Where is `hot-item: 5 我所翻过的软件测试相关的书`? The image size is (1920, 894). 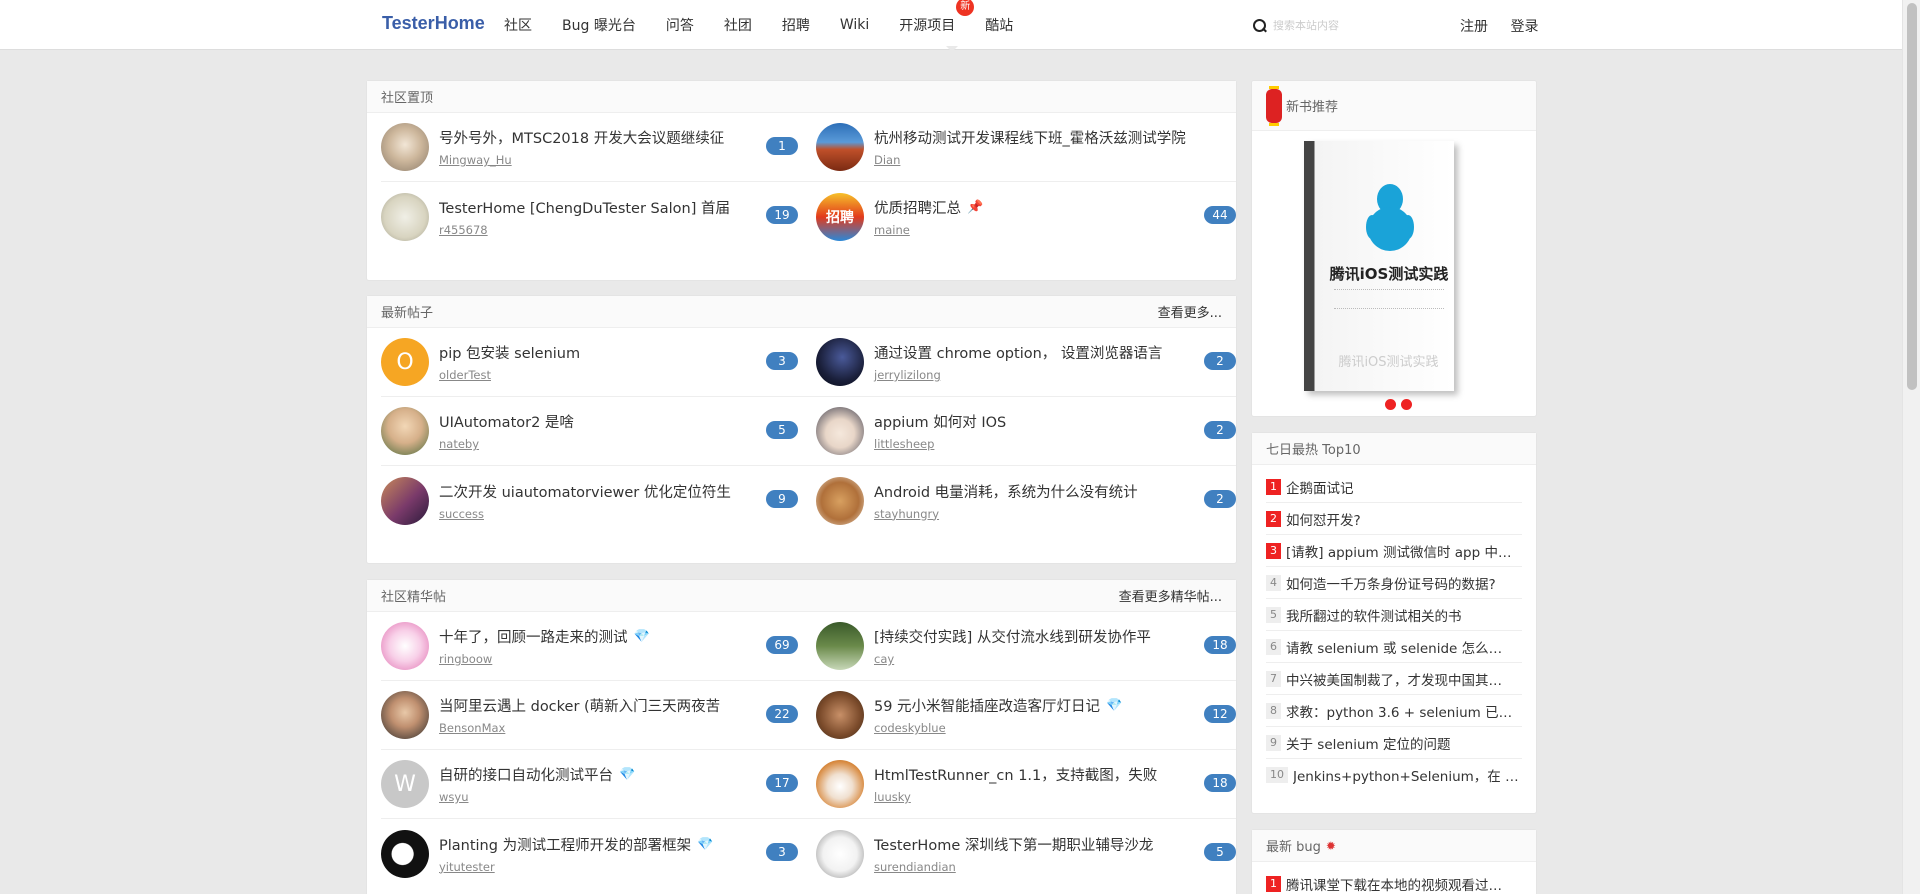 hot-item: 5 我所翻过的软件测试相关的书 is located at coordinates (1394, 615).